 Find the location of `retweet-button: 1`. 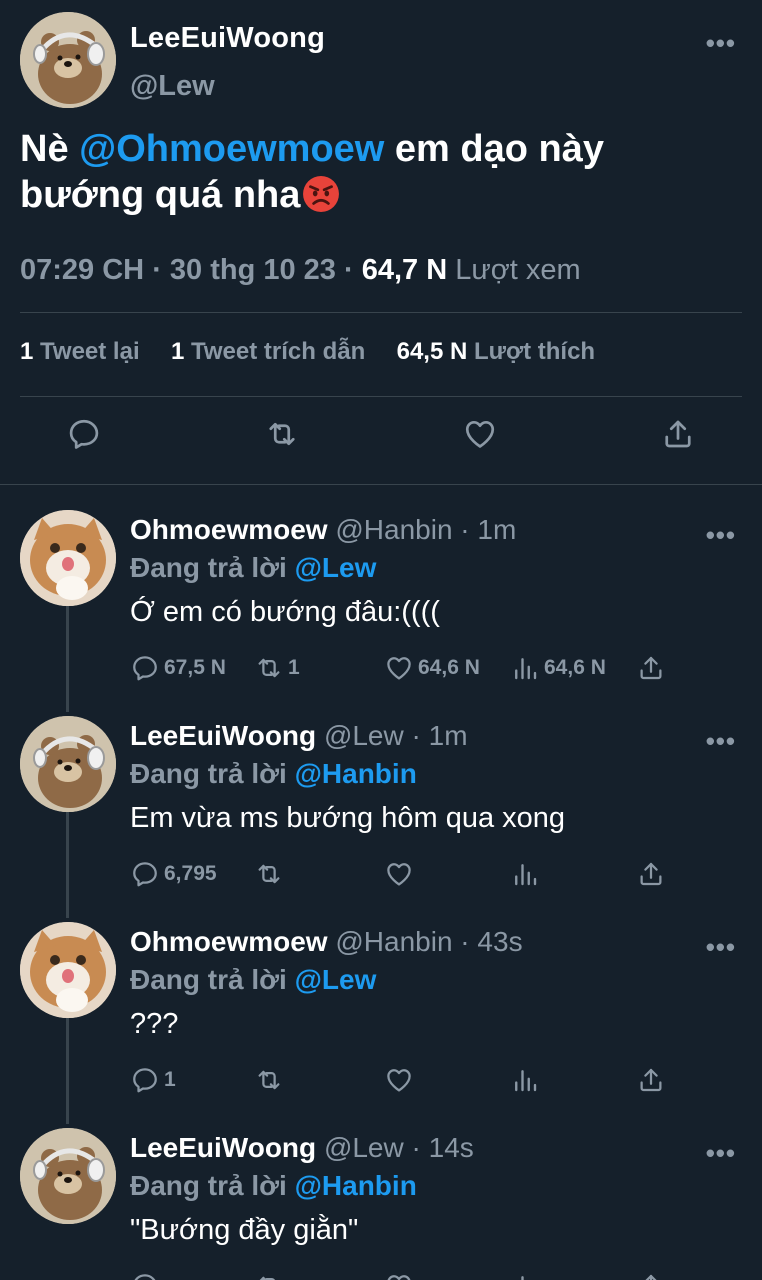

retweet-button: 1 is located at coordinates (277, 668).